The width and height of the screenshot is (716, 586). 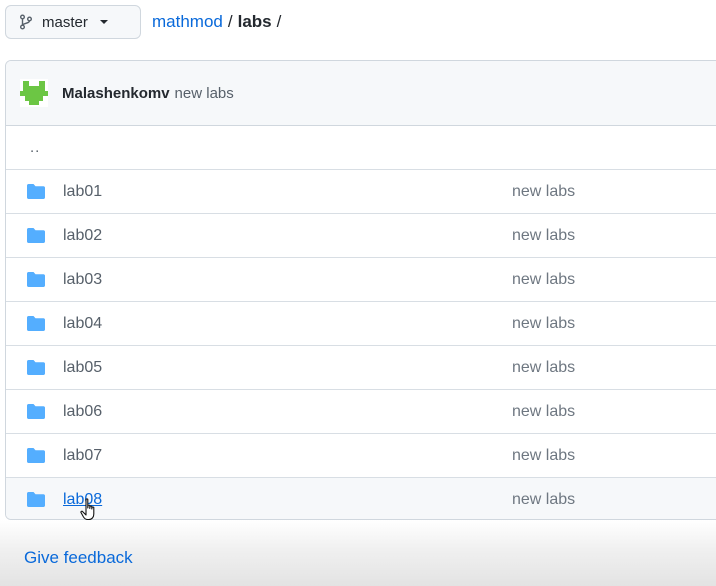 I want to click on branch-select-button: master, so click(x=73, y=22).